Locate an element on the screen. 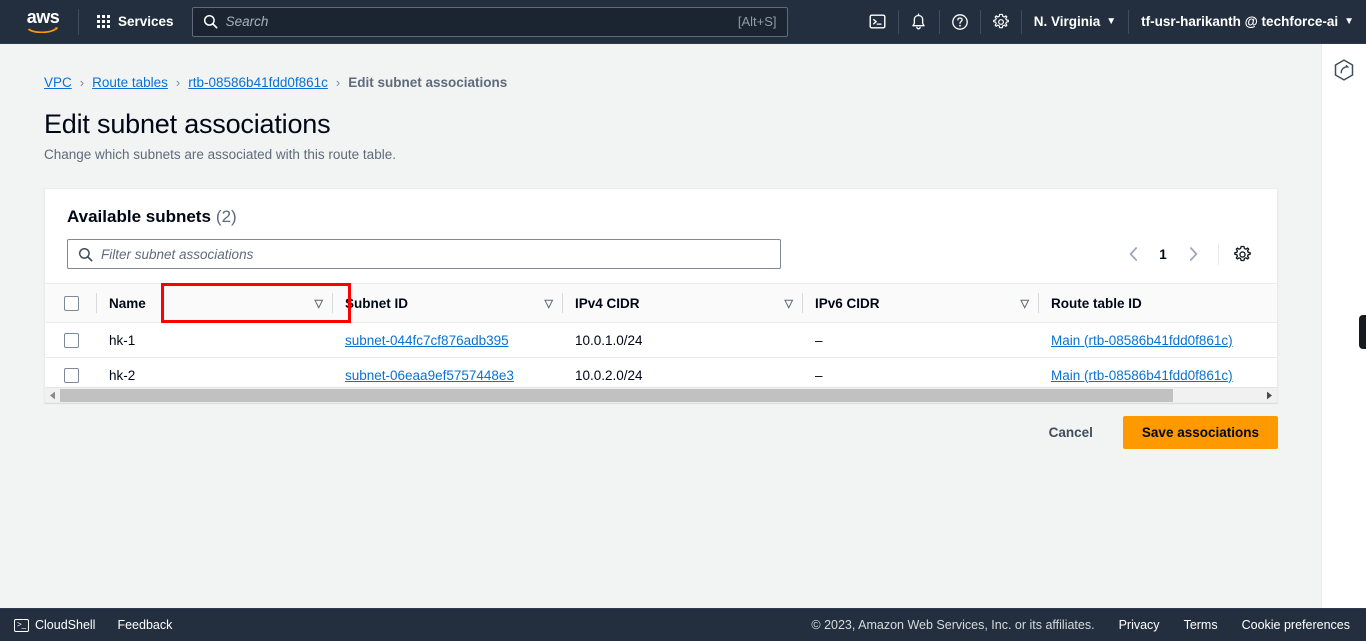 This screenshot has width=1366, height=641. scrollbar-thumb is located at coordinates (616, 395).